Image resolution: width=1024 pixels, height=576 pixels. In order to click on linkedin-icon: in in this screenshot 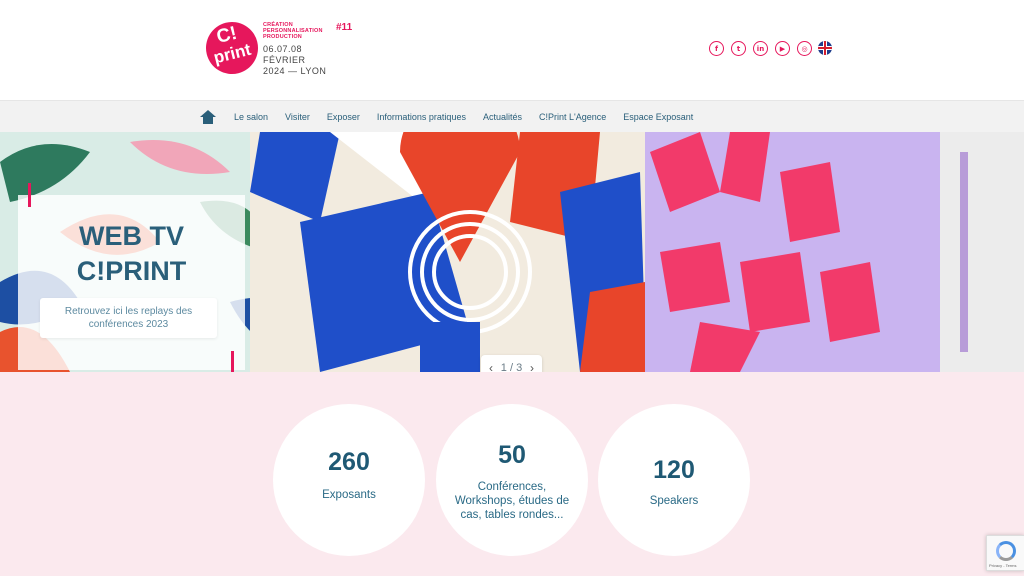, I will do `click(760, 48)`.